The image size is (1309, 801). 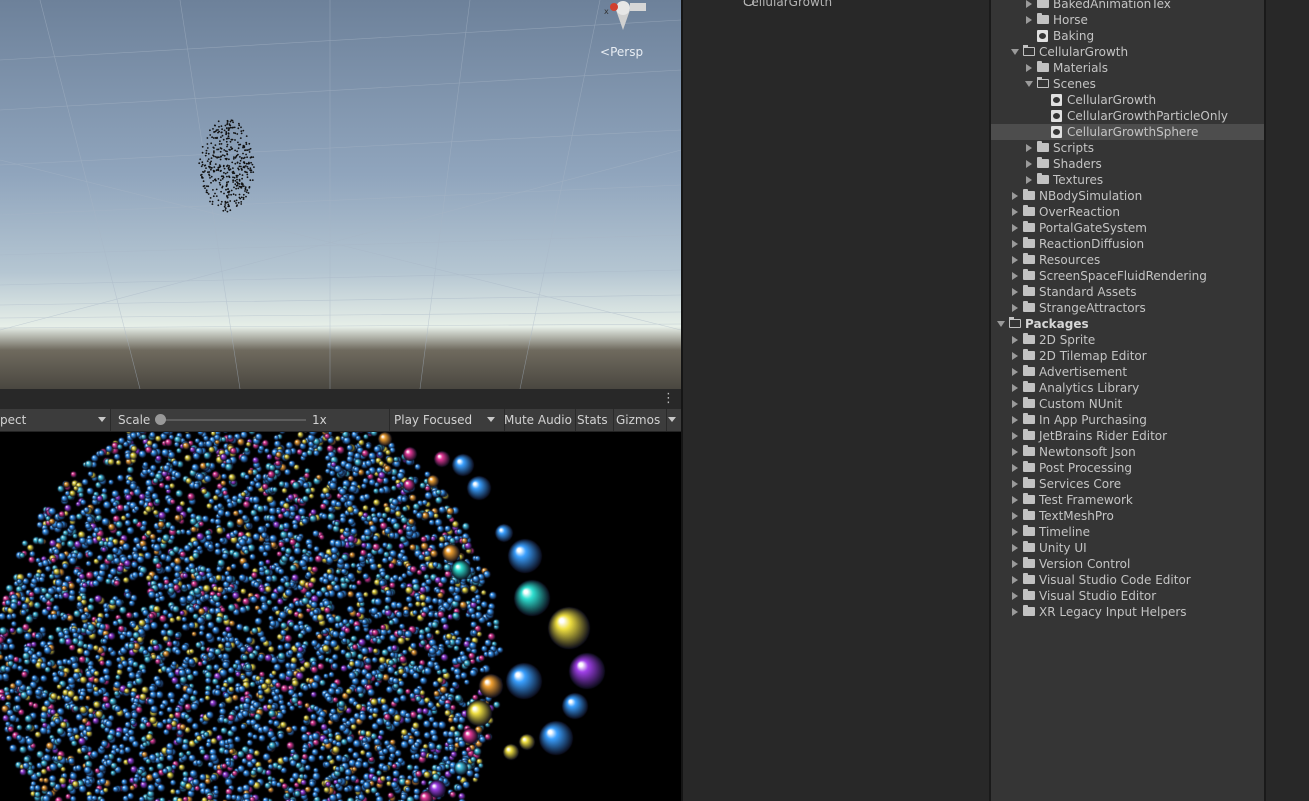 What do you see at coordinates (1127, 388) in the screenshot?
I see `project-tree-item: Analytics Library` at bounding box center [1127, 388].